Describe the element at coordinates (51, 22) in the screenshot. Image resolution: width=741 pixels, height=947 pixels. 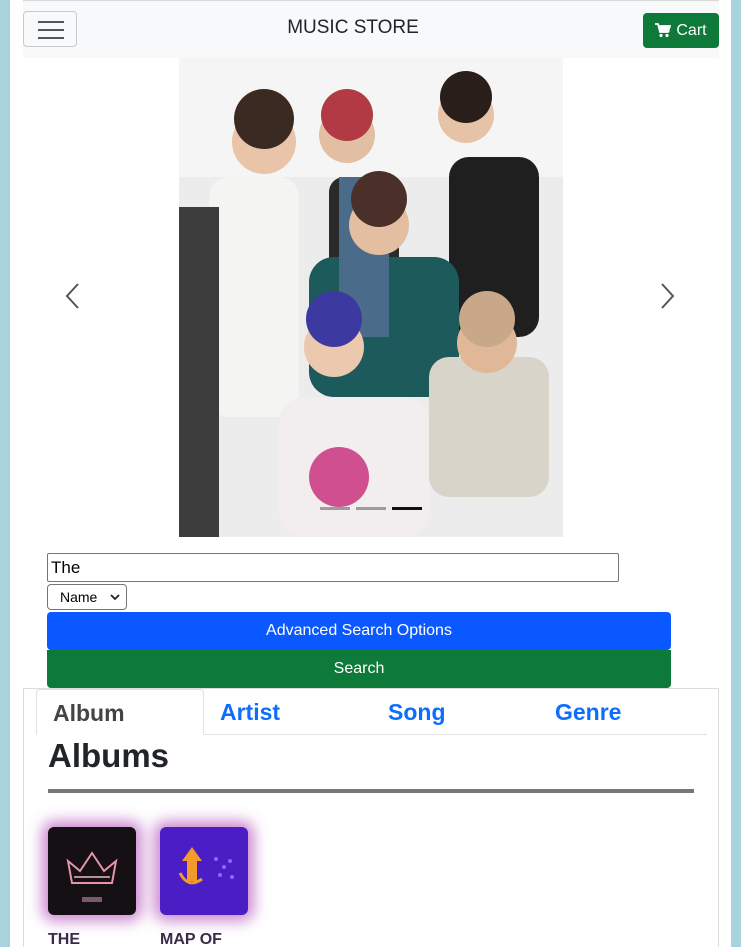
I see `hamburger-menu-icon` at that location.